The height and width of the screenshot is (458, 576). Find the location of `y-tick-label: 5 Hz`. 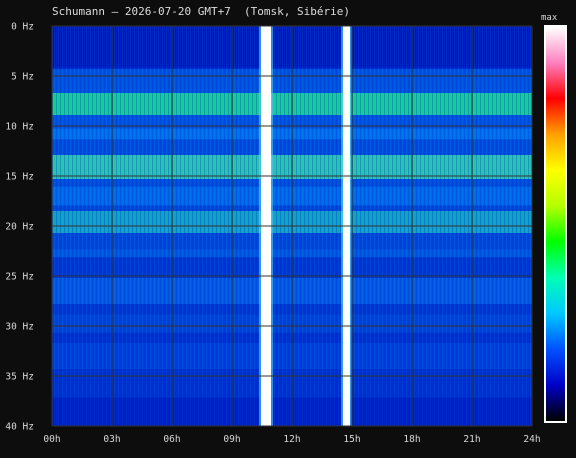

y-tick-label: 5 Hz is located at coordinates (22, 77).